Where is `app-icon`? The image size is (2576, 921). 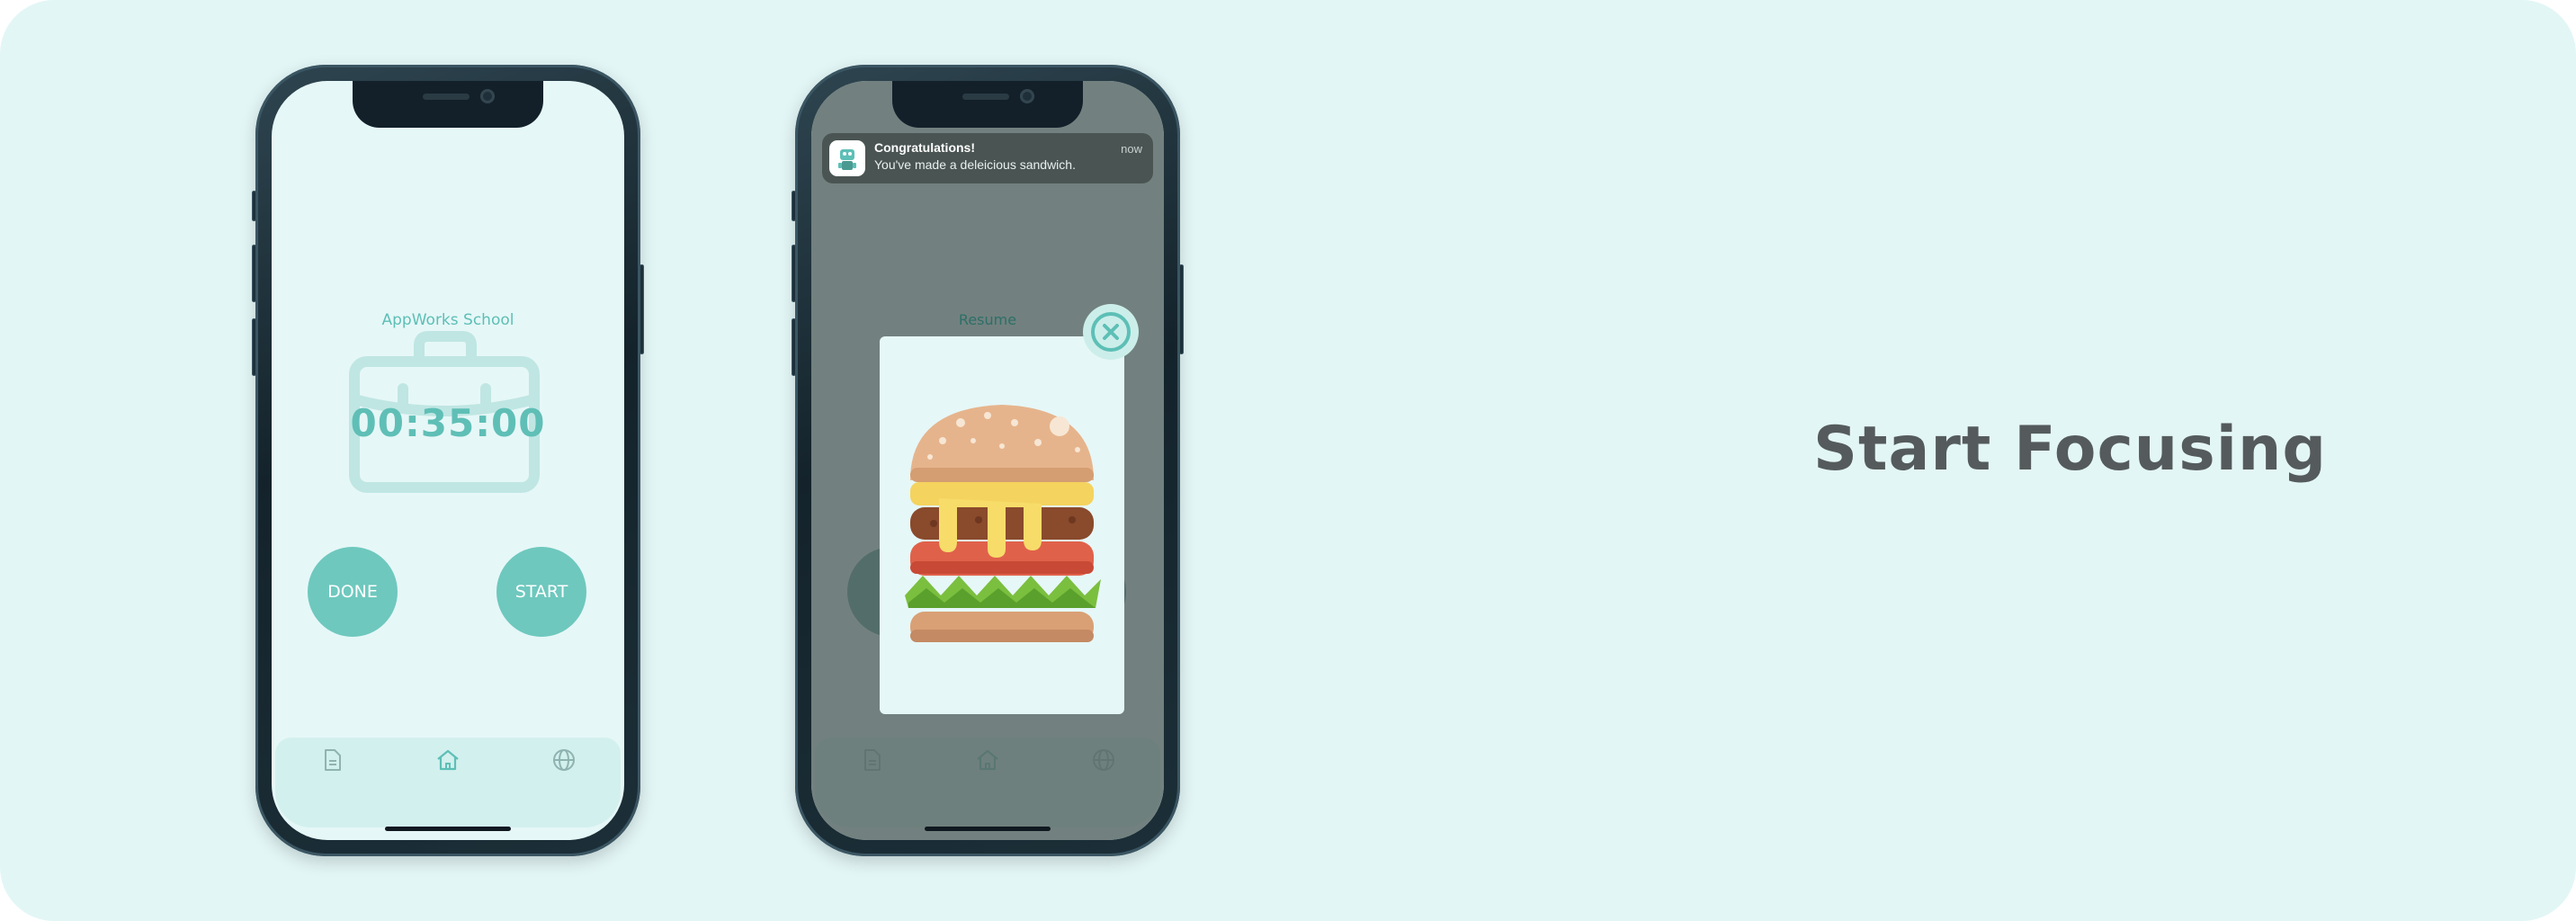
app-icon is located at coordinates (847, 158).